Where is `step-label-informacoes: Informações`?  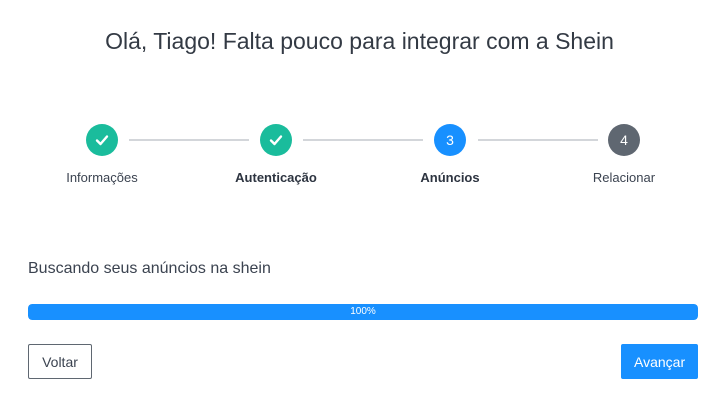
step-label-informacoes: Informações is located at coordinates (102, 177).